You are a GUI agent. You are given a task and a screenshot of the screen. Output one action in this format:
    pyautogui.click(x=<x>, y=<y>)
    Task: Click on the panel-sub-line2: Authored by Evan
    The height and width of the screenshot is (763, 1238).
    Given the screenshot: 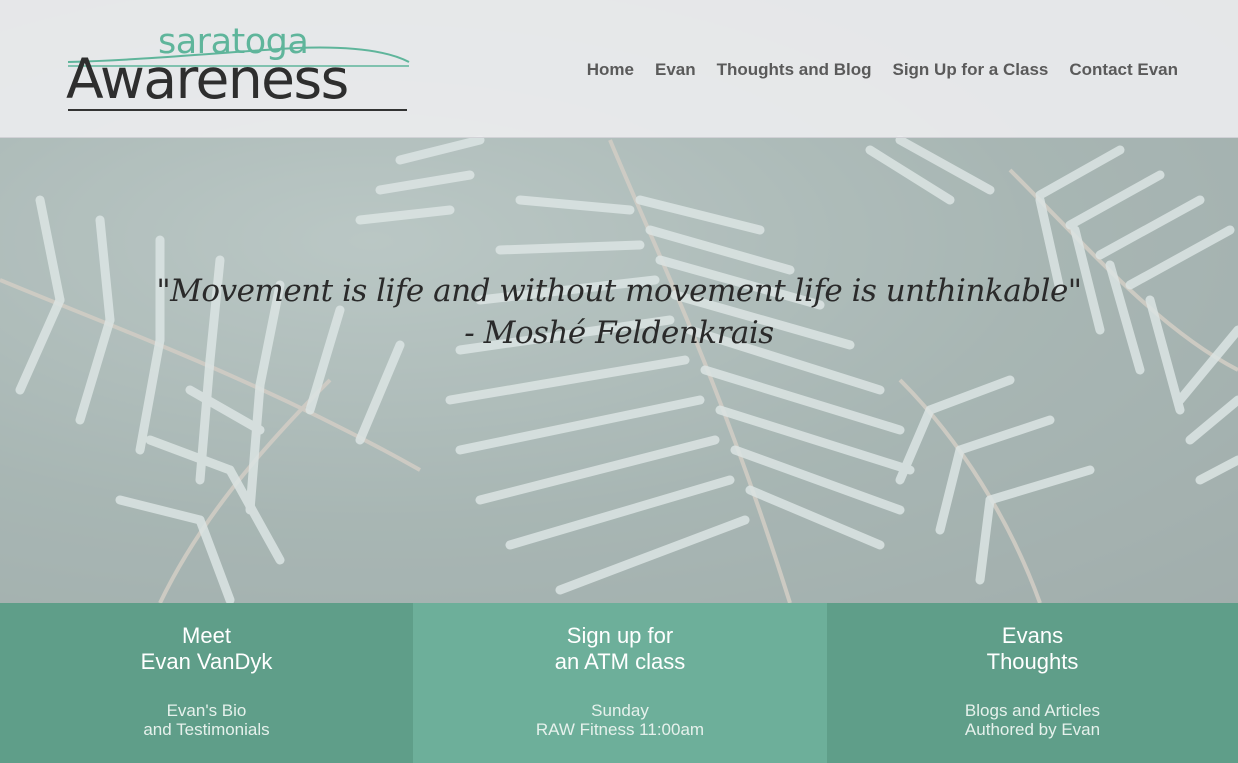 What is the action you would take?
    pyautogui.click(x=1032, y=729)
    